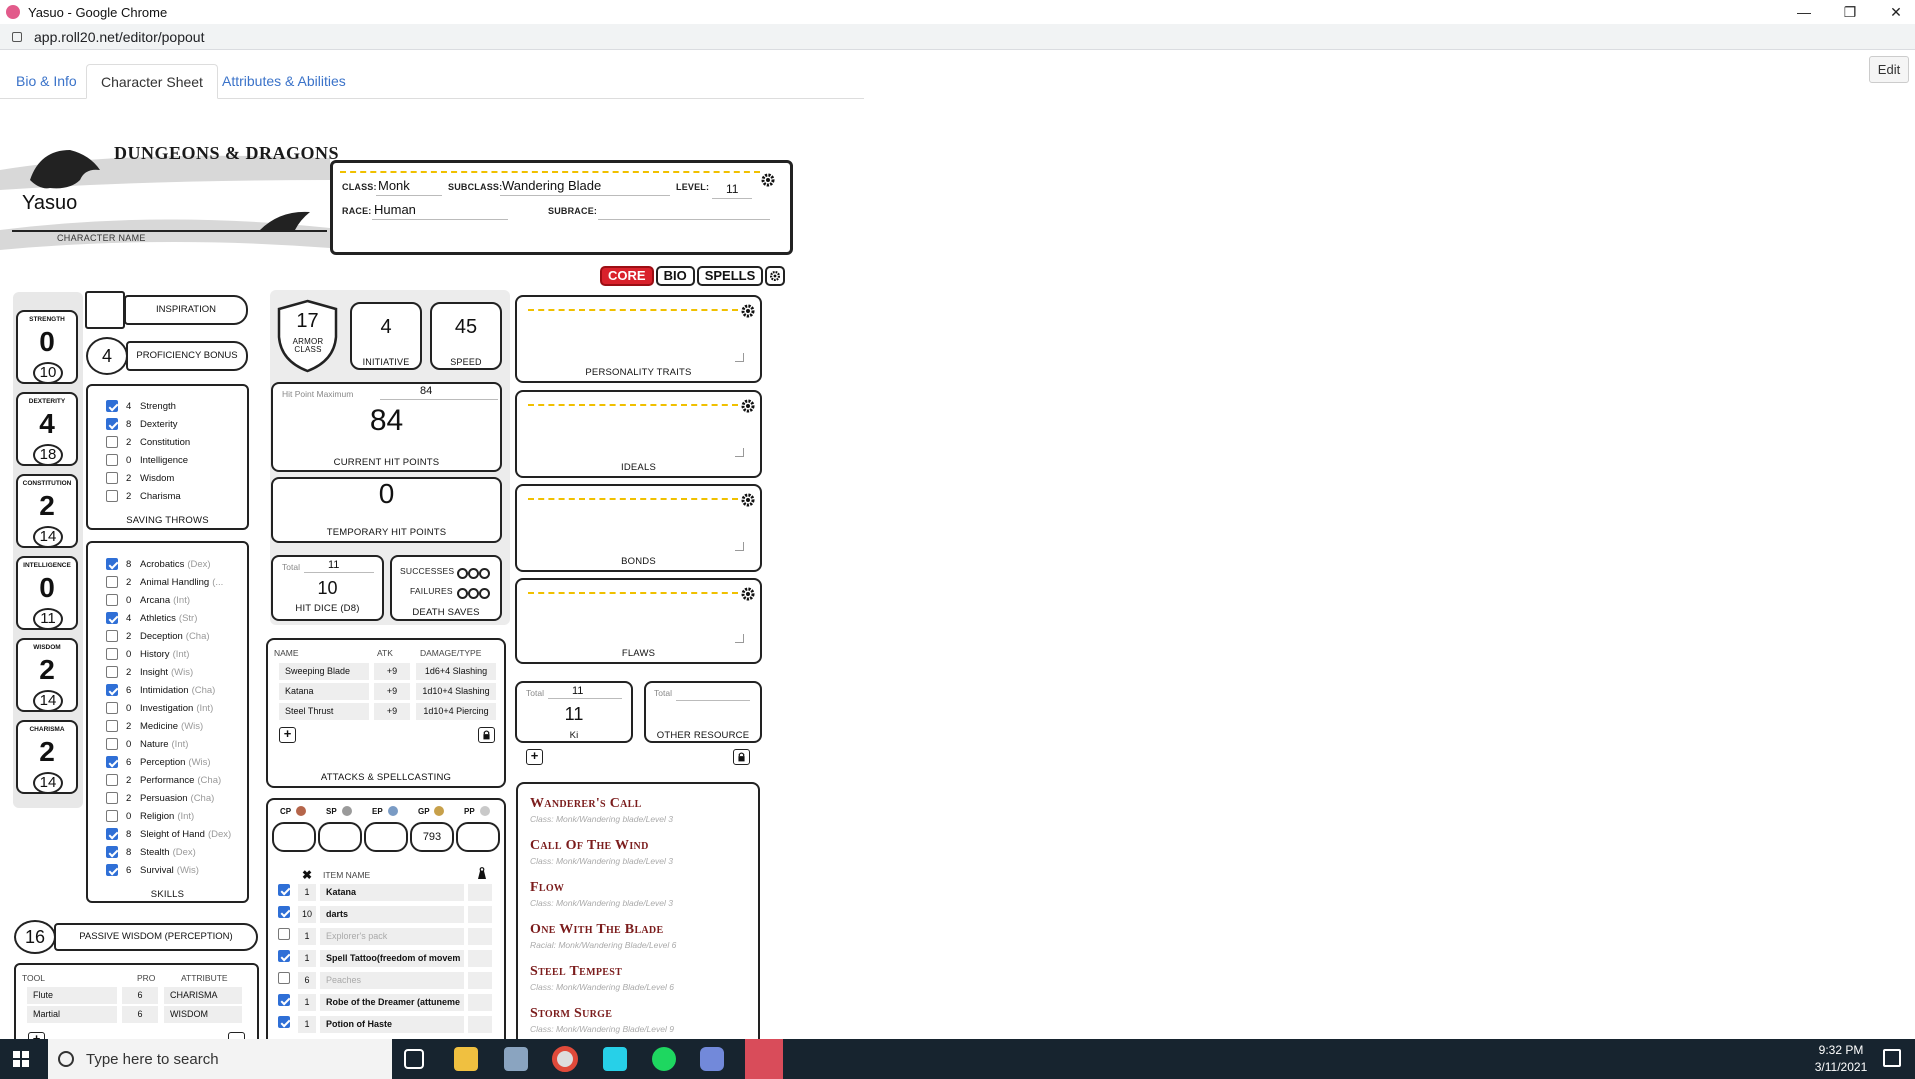 The width and height of the screenshot is (1915, 1079). What do you see at coordinates (732, 189) in the screenshot?
I see `level-value: 11` at bounding box center [732, 189].